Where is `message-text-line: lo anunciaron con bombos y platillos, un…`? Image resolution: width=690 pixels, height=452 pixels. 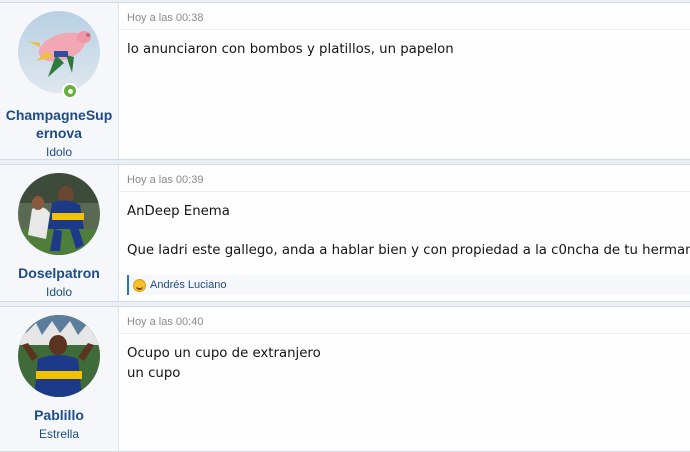
message-text-line: lo anunciaron con bombos y platillos, un… is located at coordinates (290, 49).